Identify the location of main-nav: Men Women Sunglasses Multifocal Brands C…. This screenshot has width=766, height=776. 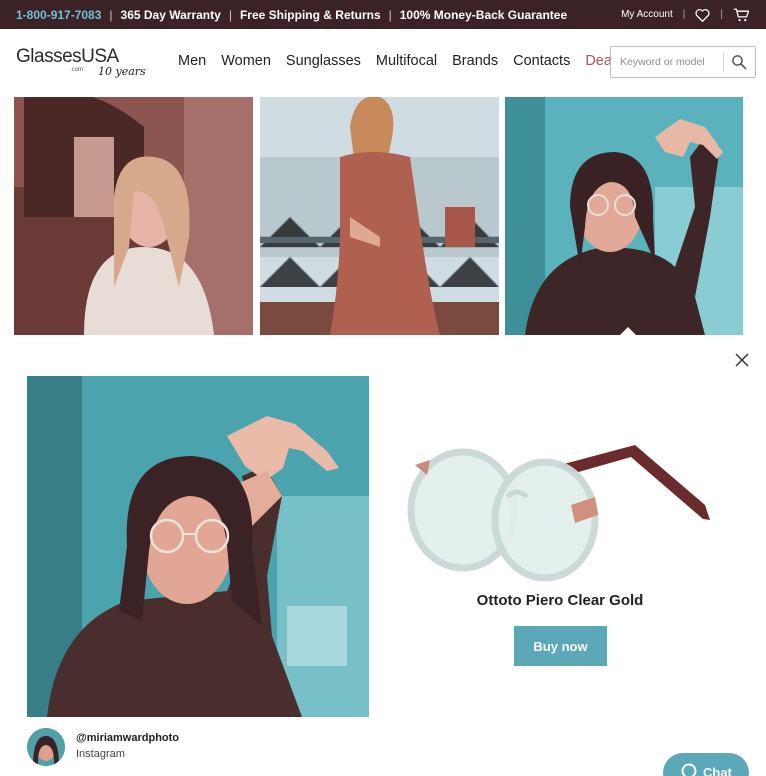
(407, 61).